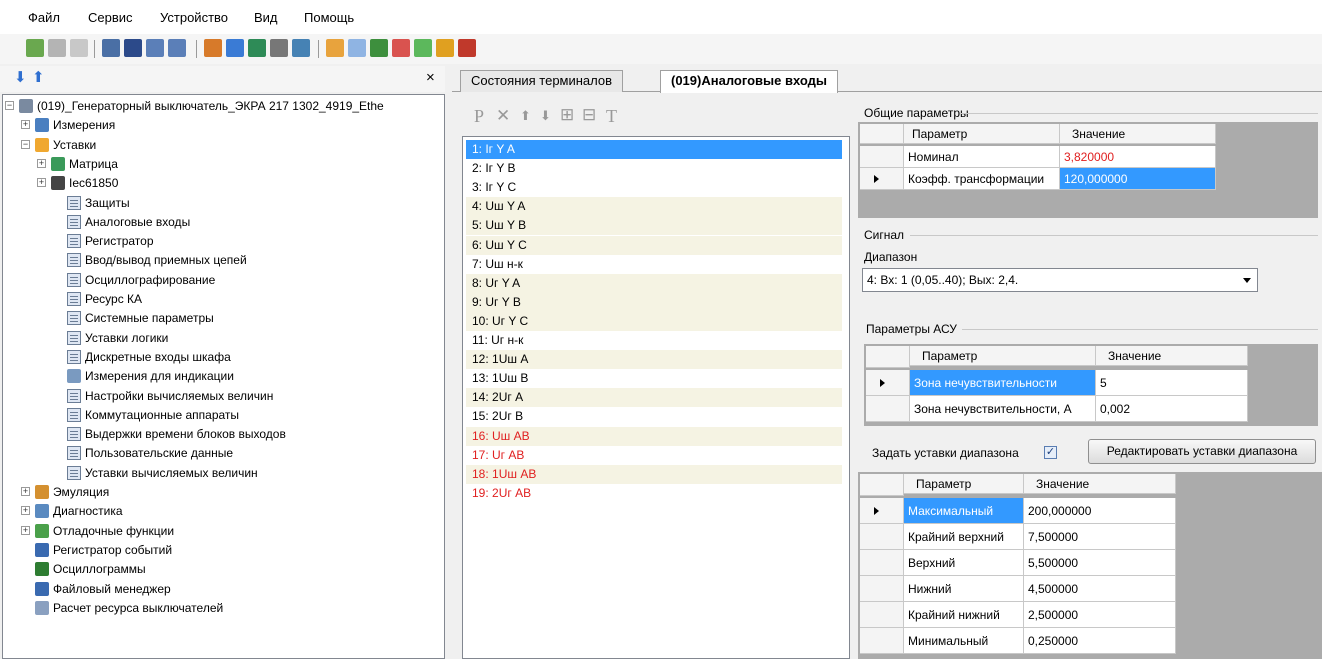 This screenshot has width=1322, height=659. What do you see at coordinates (266, 17) in the screenshot?
I see `menu-view: Вид` at bounding box center [266, 17].